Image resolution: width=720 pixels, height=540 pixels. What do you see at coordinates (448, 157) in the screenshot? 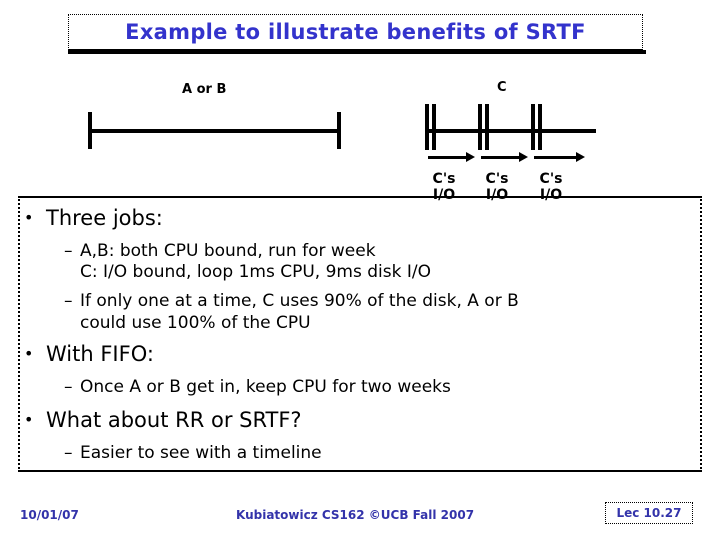
I see `io-arrow-1-line` at bounding box center [448, 157].